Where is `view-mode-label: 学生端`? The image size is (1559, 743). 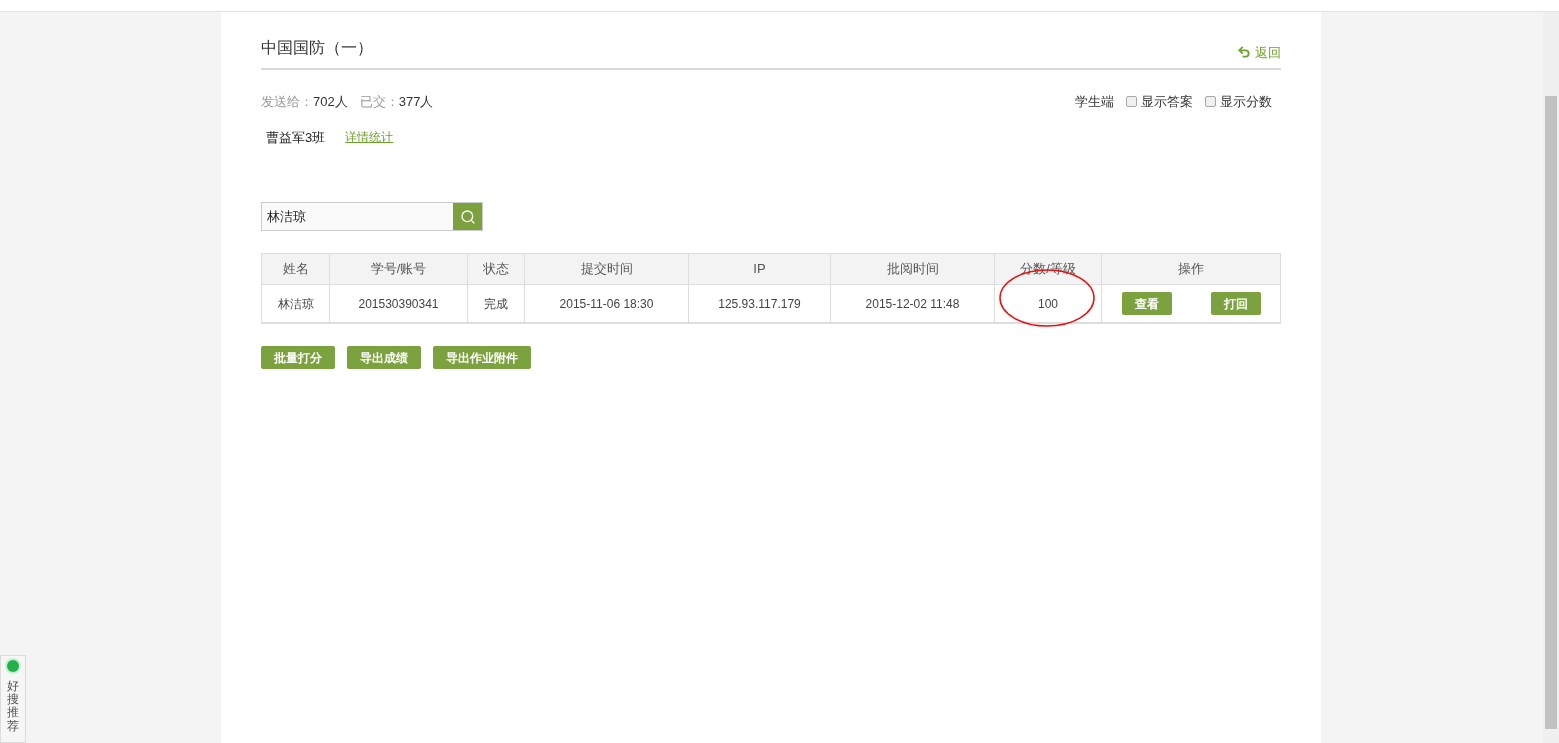 view-mode-label: 学生端 is located at coordinates (1094, 102).